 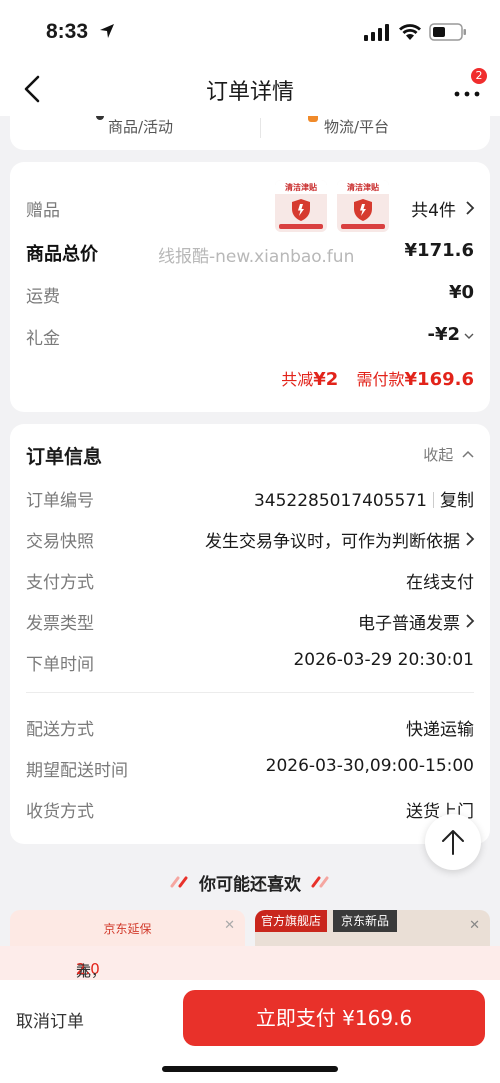 I want to click on expected-delivery-label: 期望配送时间, so click(x=77, y=771).